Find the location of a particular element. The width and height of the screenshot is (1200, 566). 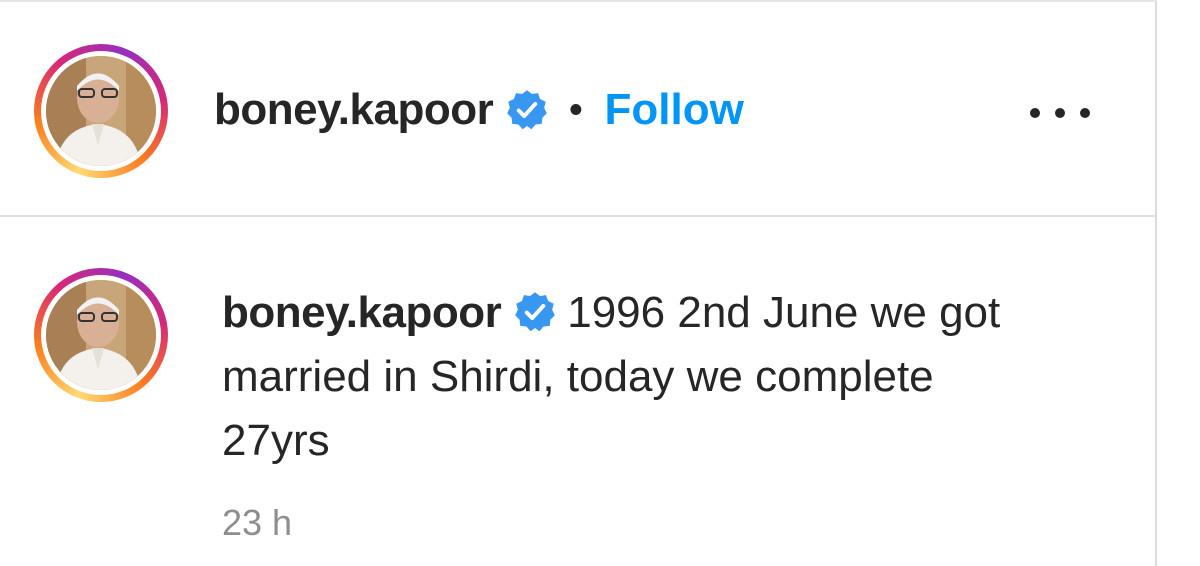

more-options-icon is located at coordinates (1060, 113).